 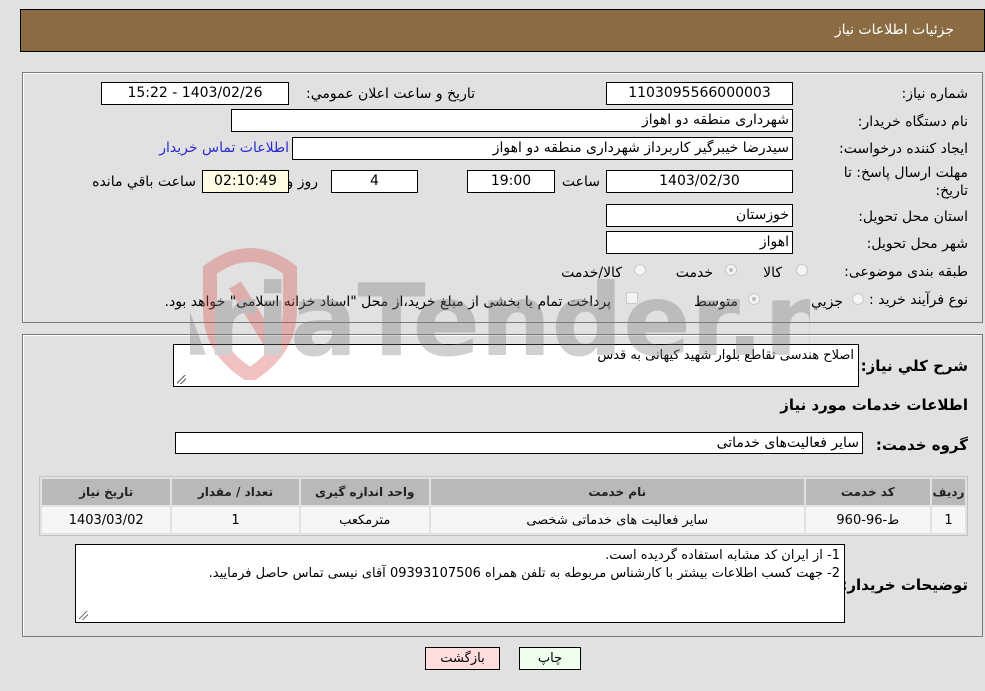 I want to click on col-header-service-code: كد خدمت, so click(x=867, y=492).